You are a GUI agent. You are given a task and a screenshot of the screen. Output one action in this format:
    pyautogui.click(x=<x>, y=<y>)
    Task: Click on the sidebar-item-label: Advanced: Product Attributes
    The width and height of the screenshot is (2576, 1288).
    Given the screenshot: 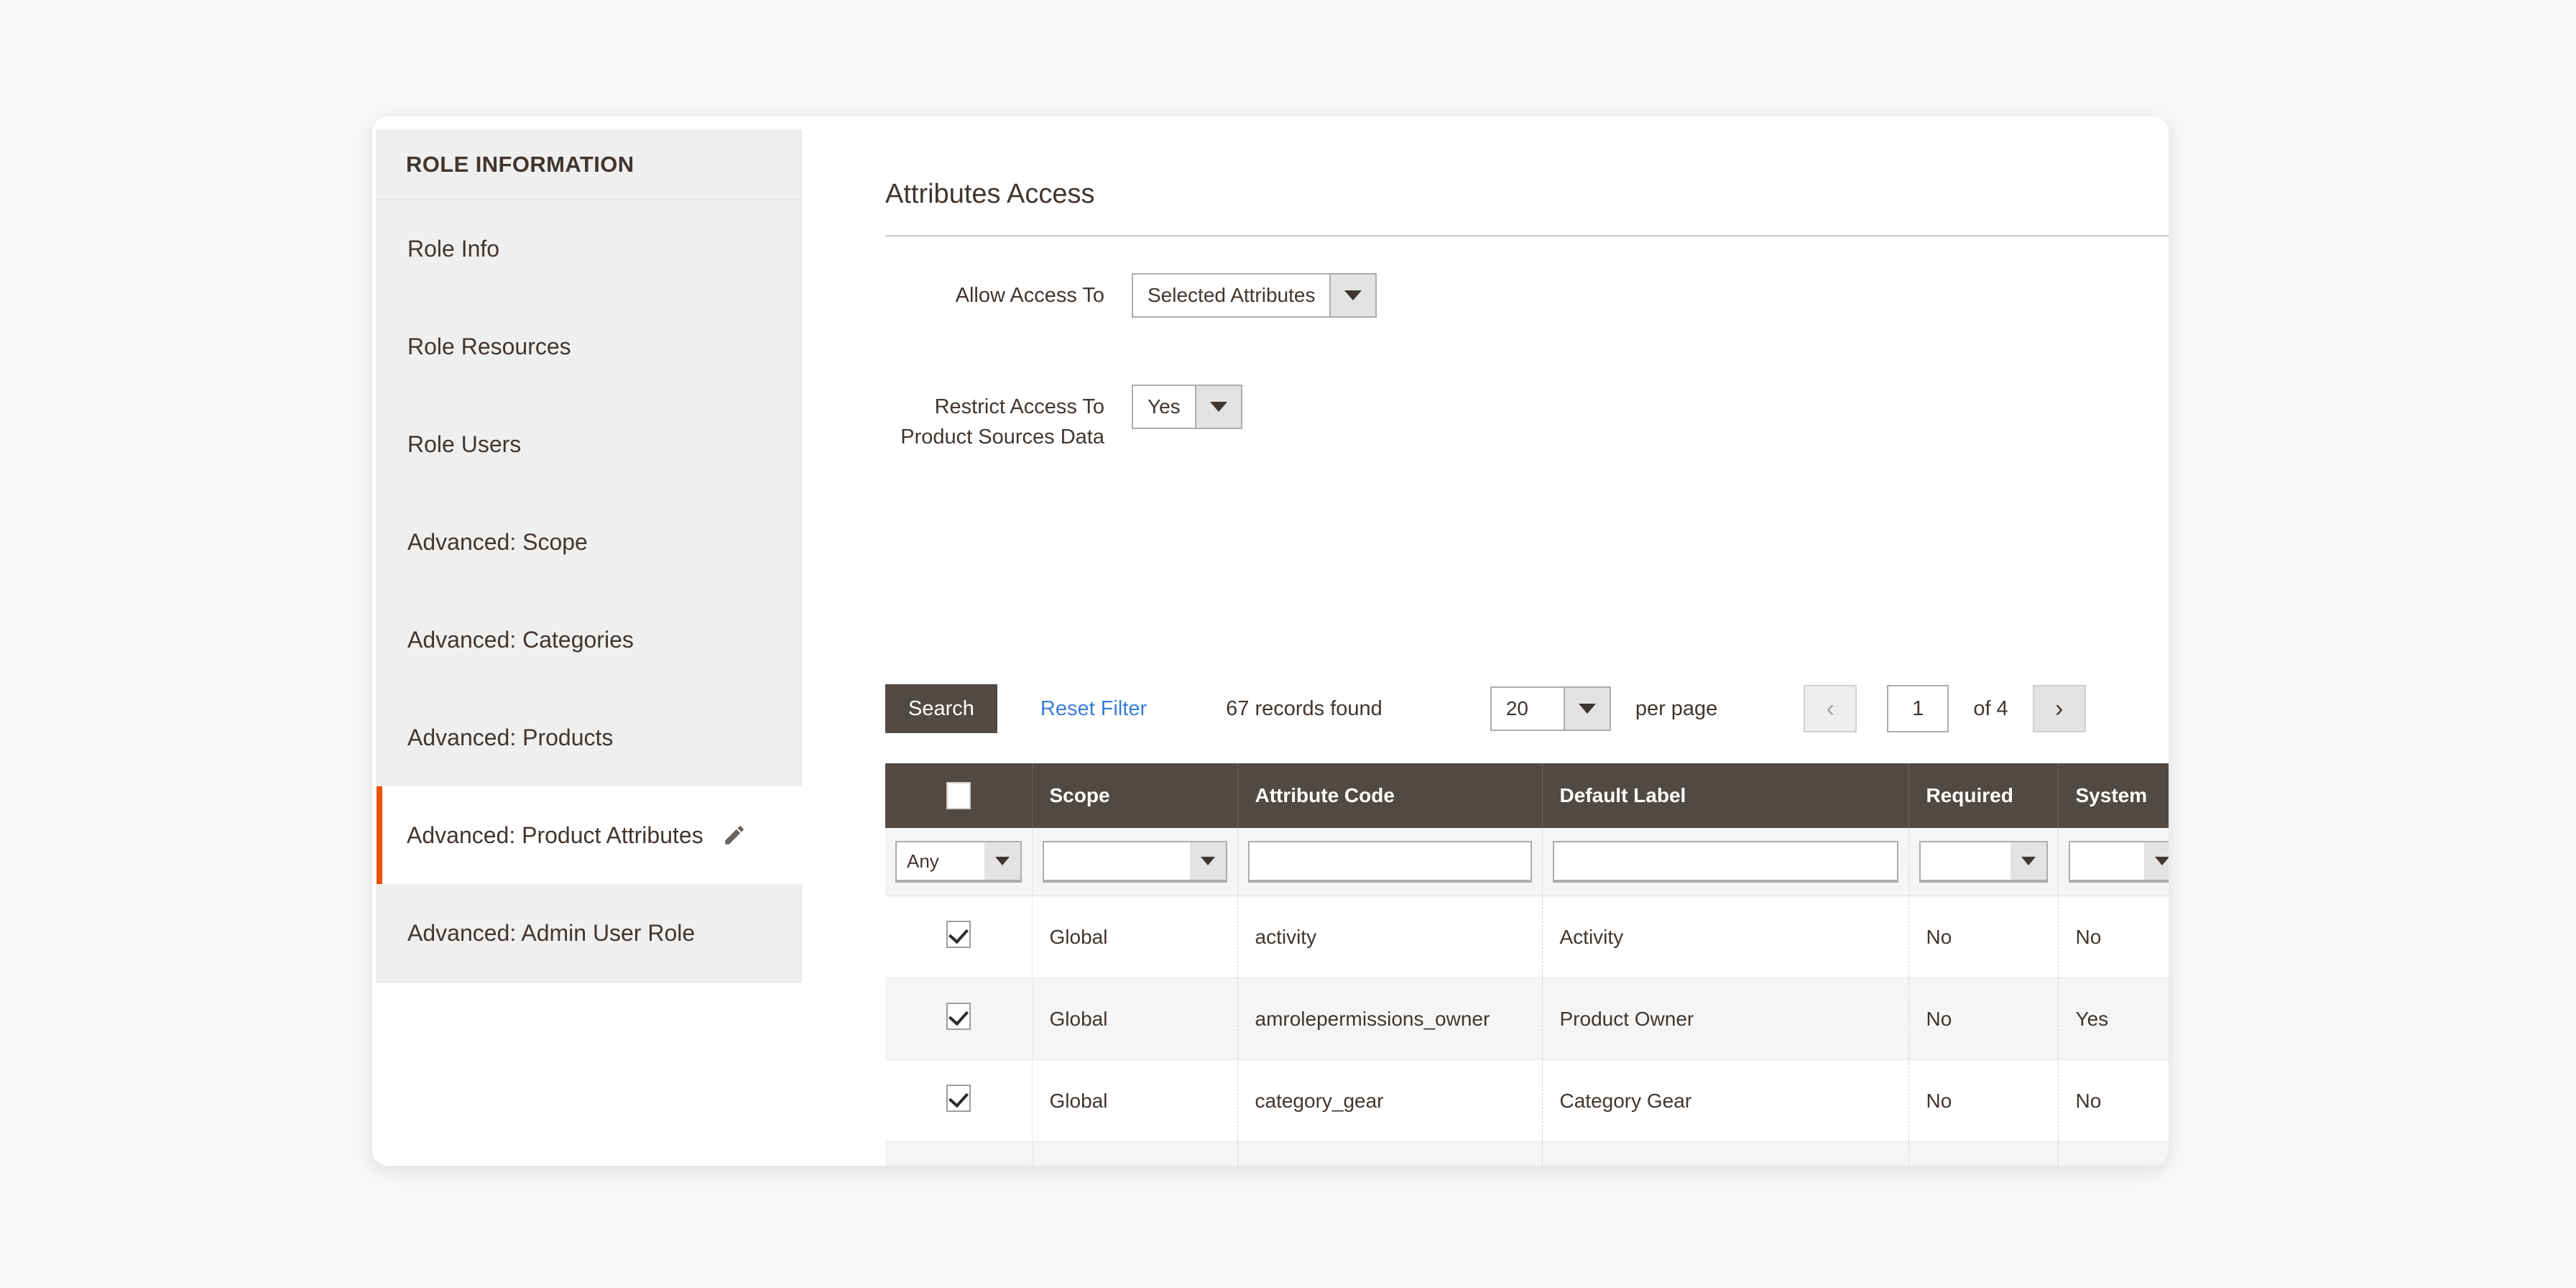 What is the action you would take?
    pyautogui.click(x=555, y=835)
    